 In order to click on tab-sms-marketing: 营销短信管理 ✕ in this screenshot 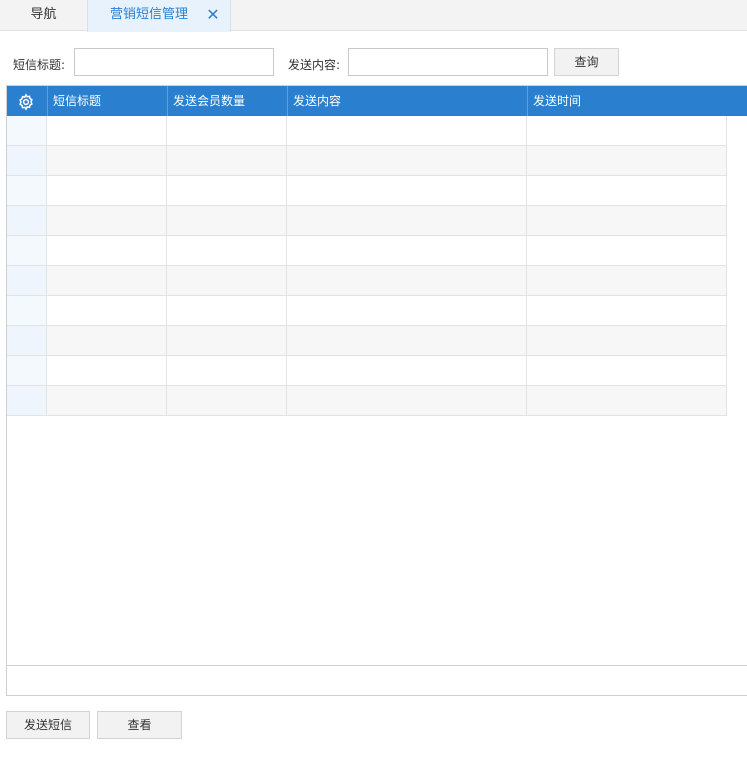, I will do `click(159, 16)`.